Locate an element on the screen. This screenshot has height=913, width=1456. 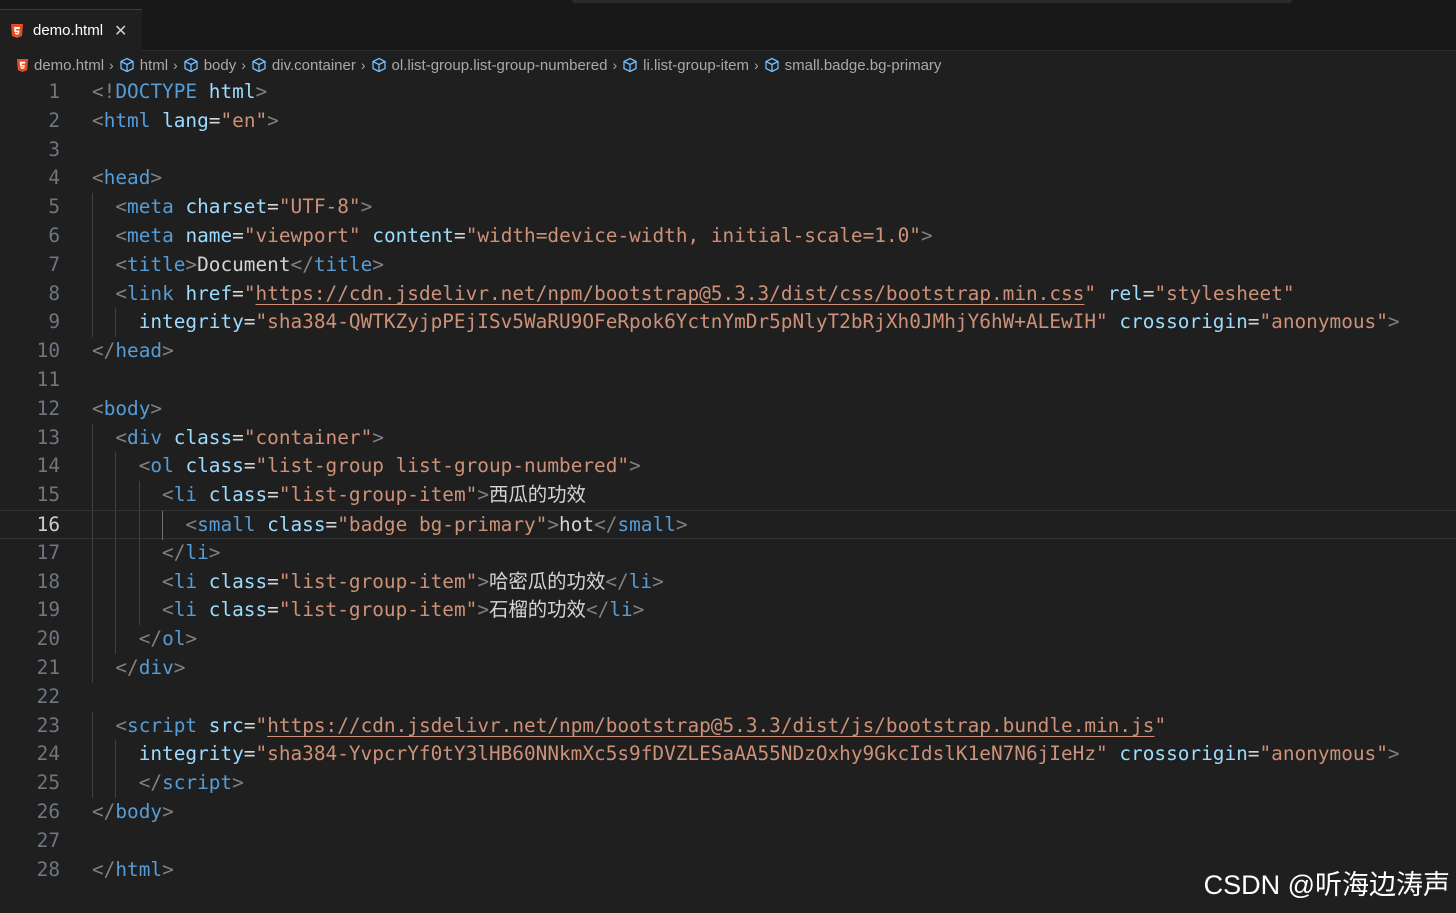
code-token: title is located at coordinates (343, 264).